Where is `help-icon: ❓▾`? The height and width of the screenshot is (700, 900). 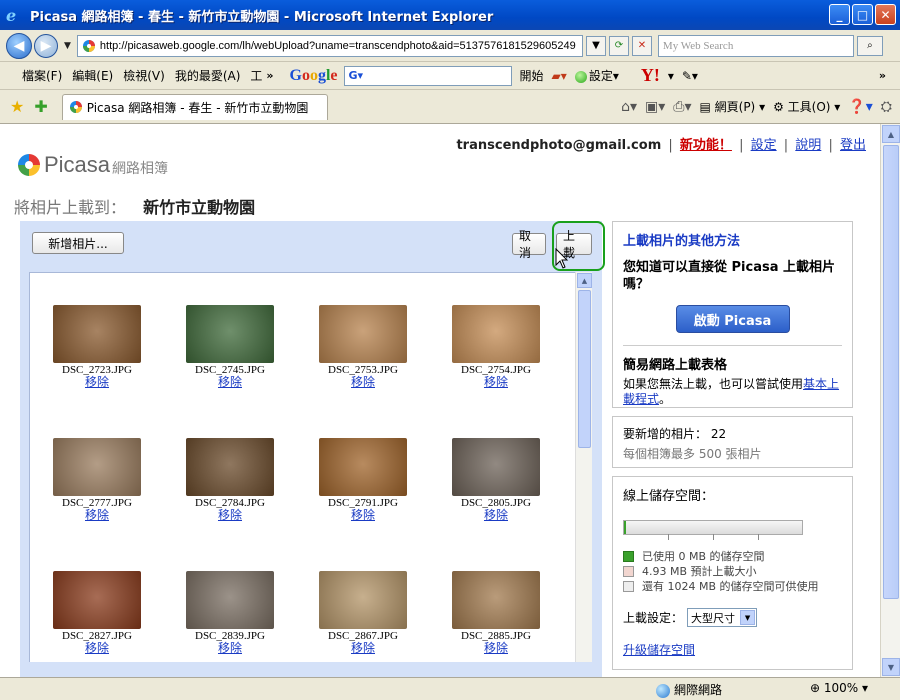 help-icon: ❓▾ is located at coordinates (860, 107).